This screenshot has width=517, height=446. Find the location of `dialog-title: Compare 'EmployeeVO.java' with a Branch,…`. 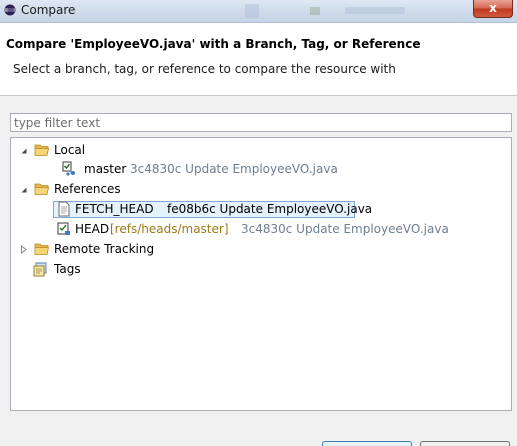

dialog-title: Compare 'EmployeeVO.java' with a Branch,… is located at coordinates (213, 44).